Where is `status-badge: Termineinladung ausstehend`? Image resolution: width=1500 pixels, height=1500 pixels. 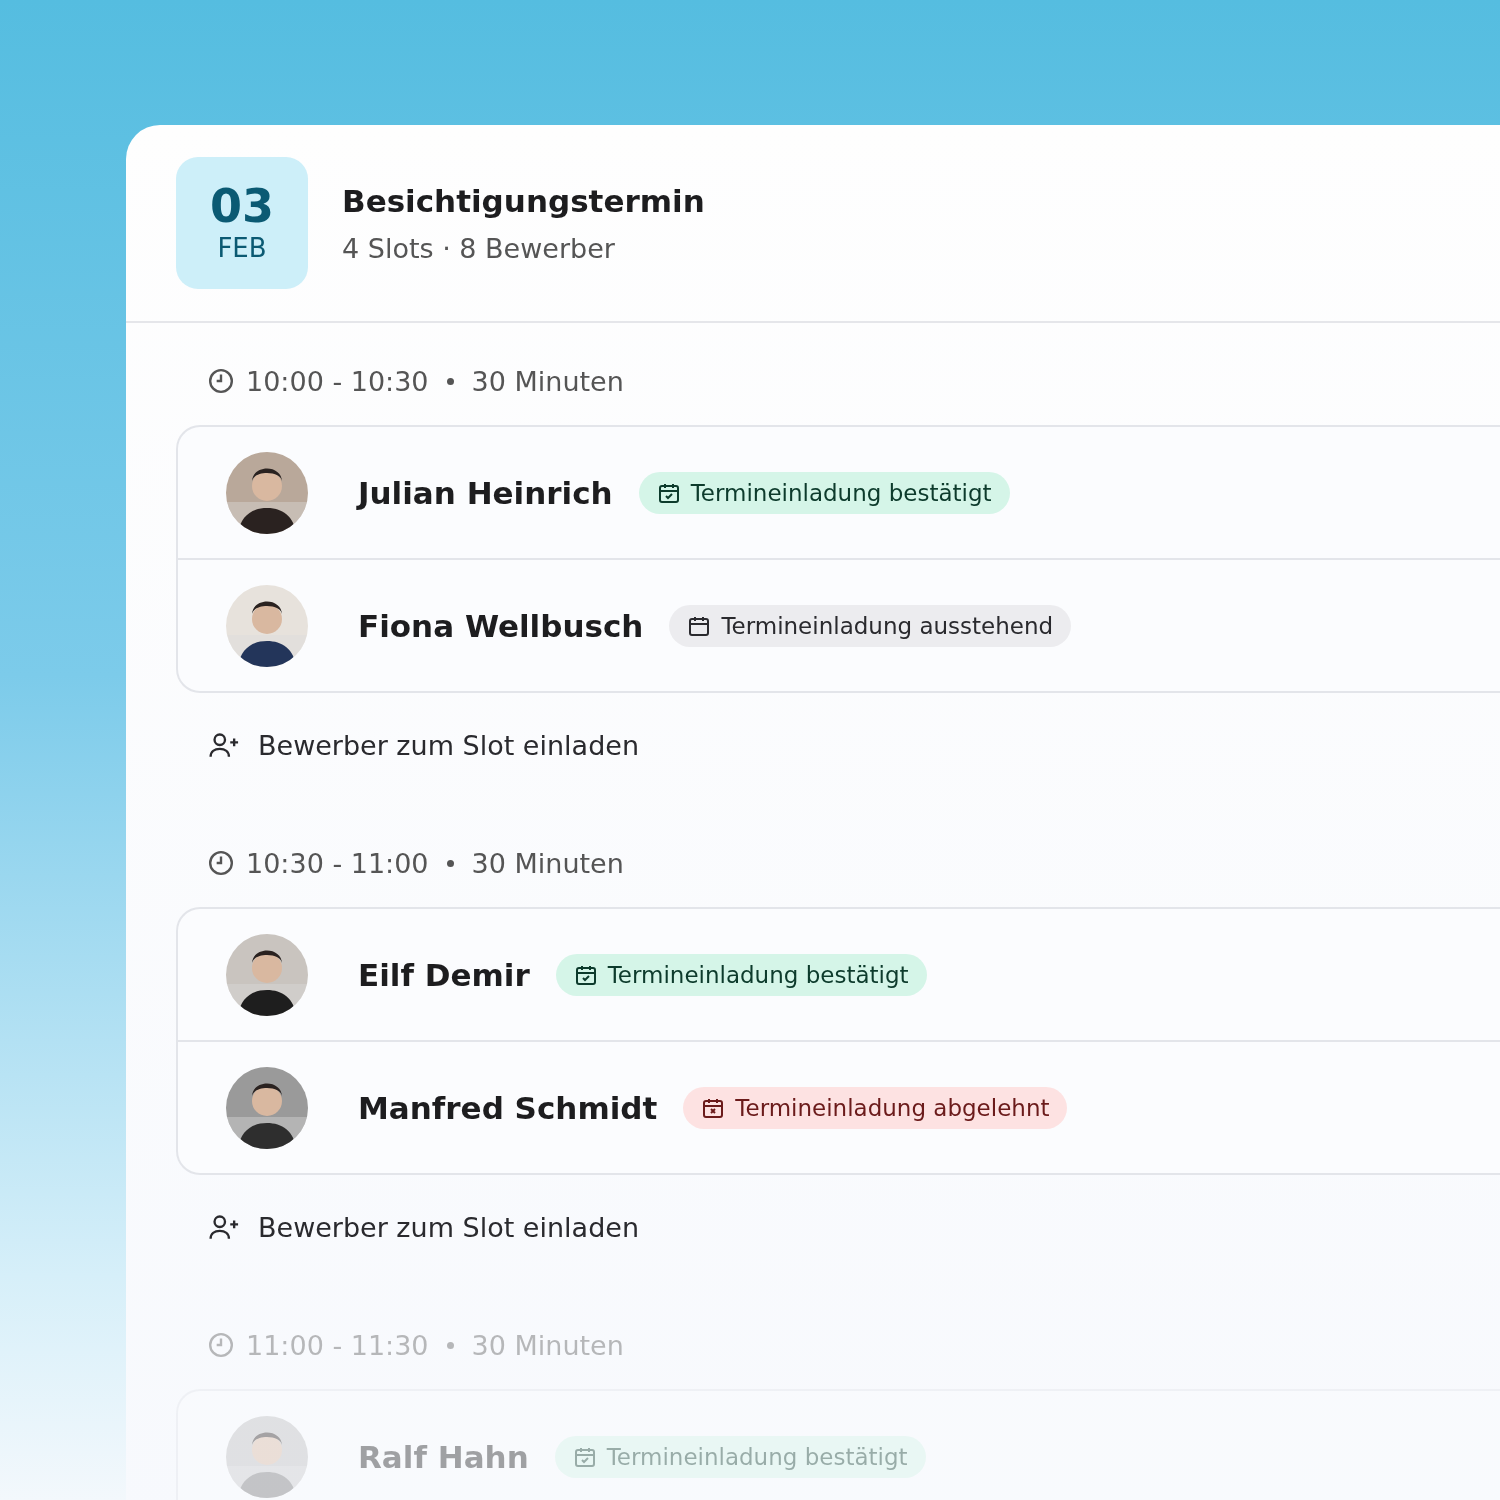
status-badge: Termineinladung ausstehend is located at coordinates (870, 625).